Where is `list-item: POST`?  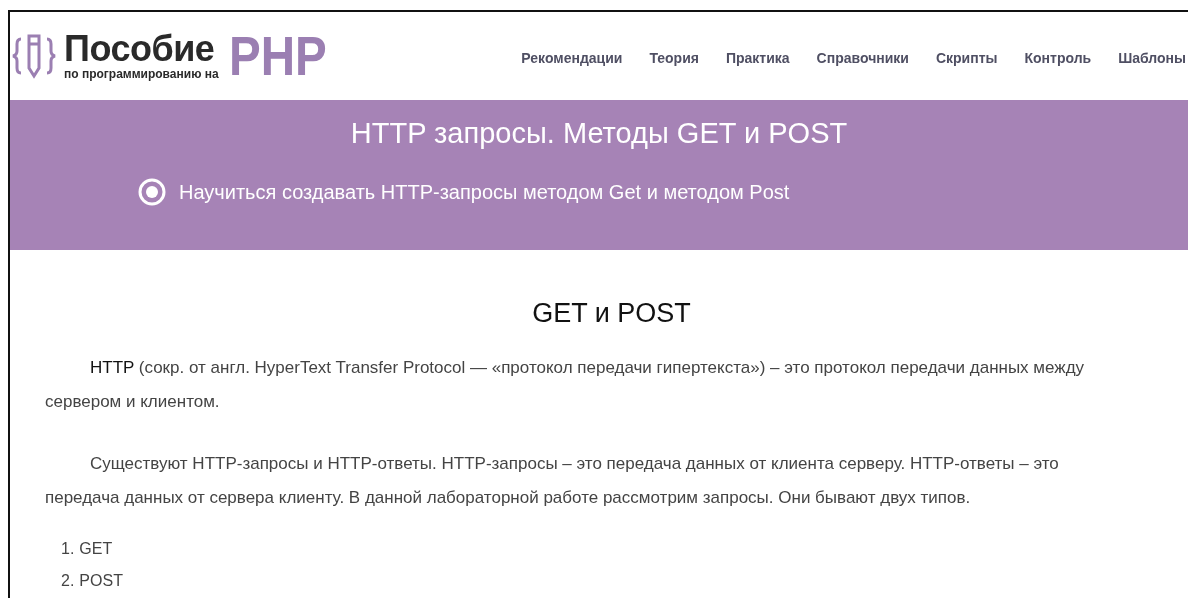 list-item: POST is located at coordinates (101, 581).